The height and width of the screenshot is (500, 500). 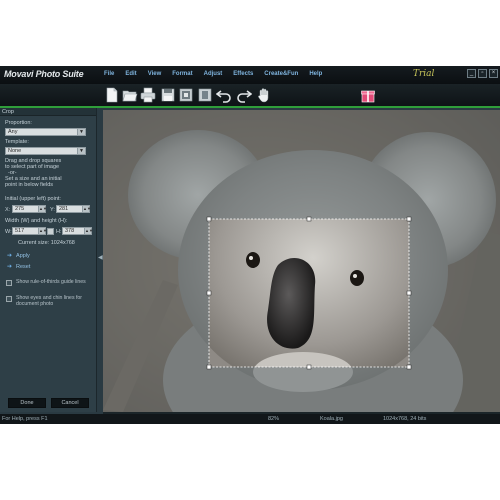 What do you see at coordinates (8, 210) in the screenshot?
I see `x-label: X:` at bounding box center [8, 210].